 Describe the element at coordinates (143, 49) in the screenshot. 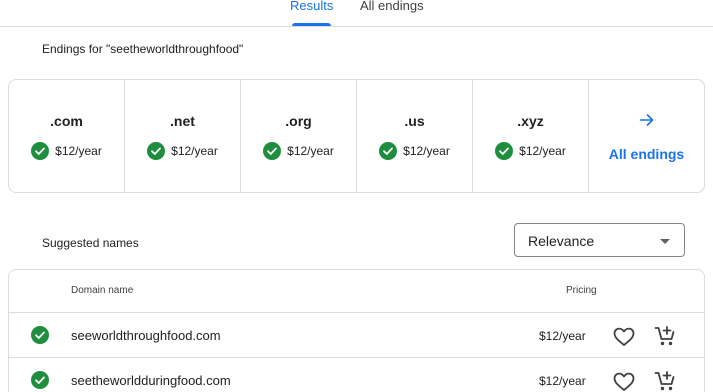

I see `endings-heading: Endings for "seetheworldthroughfood"` at that location.